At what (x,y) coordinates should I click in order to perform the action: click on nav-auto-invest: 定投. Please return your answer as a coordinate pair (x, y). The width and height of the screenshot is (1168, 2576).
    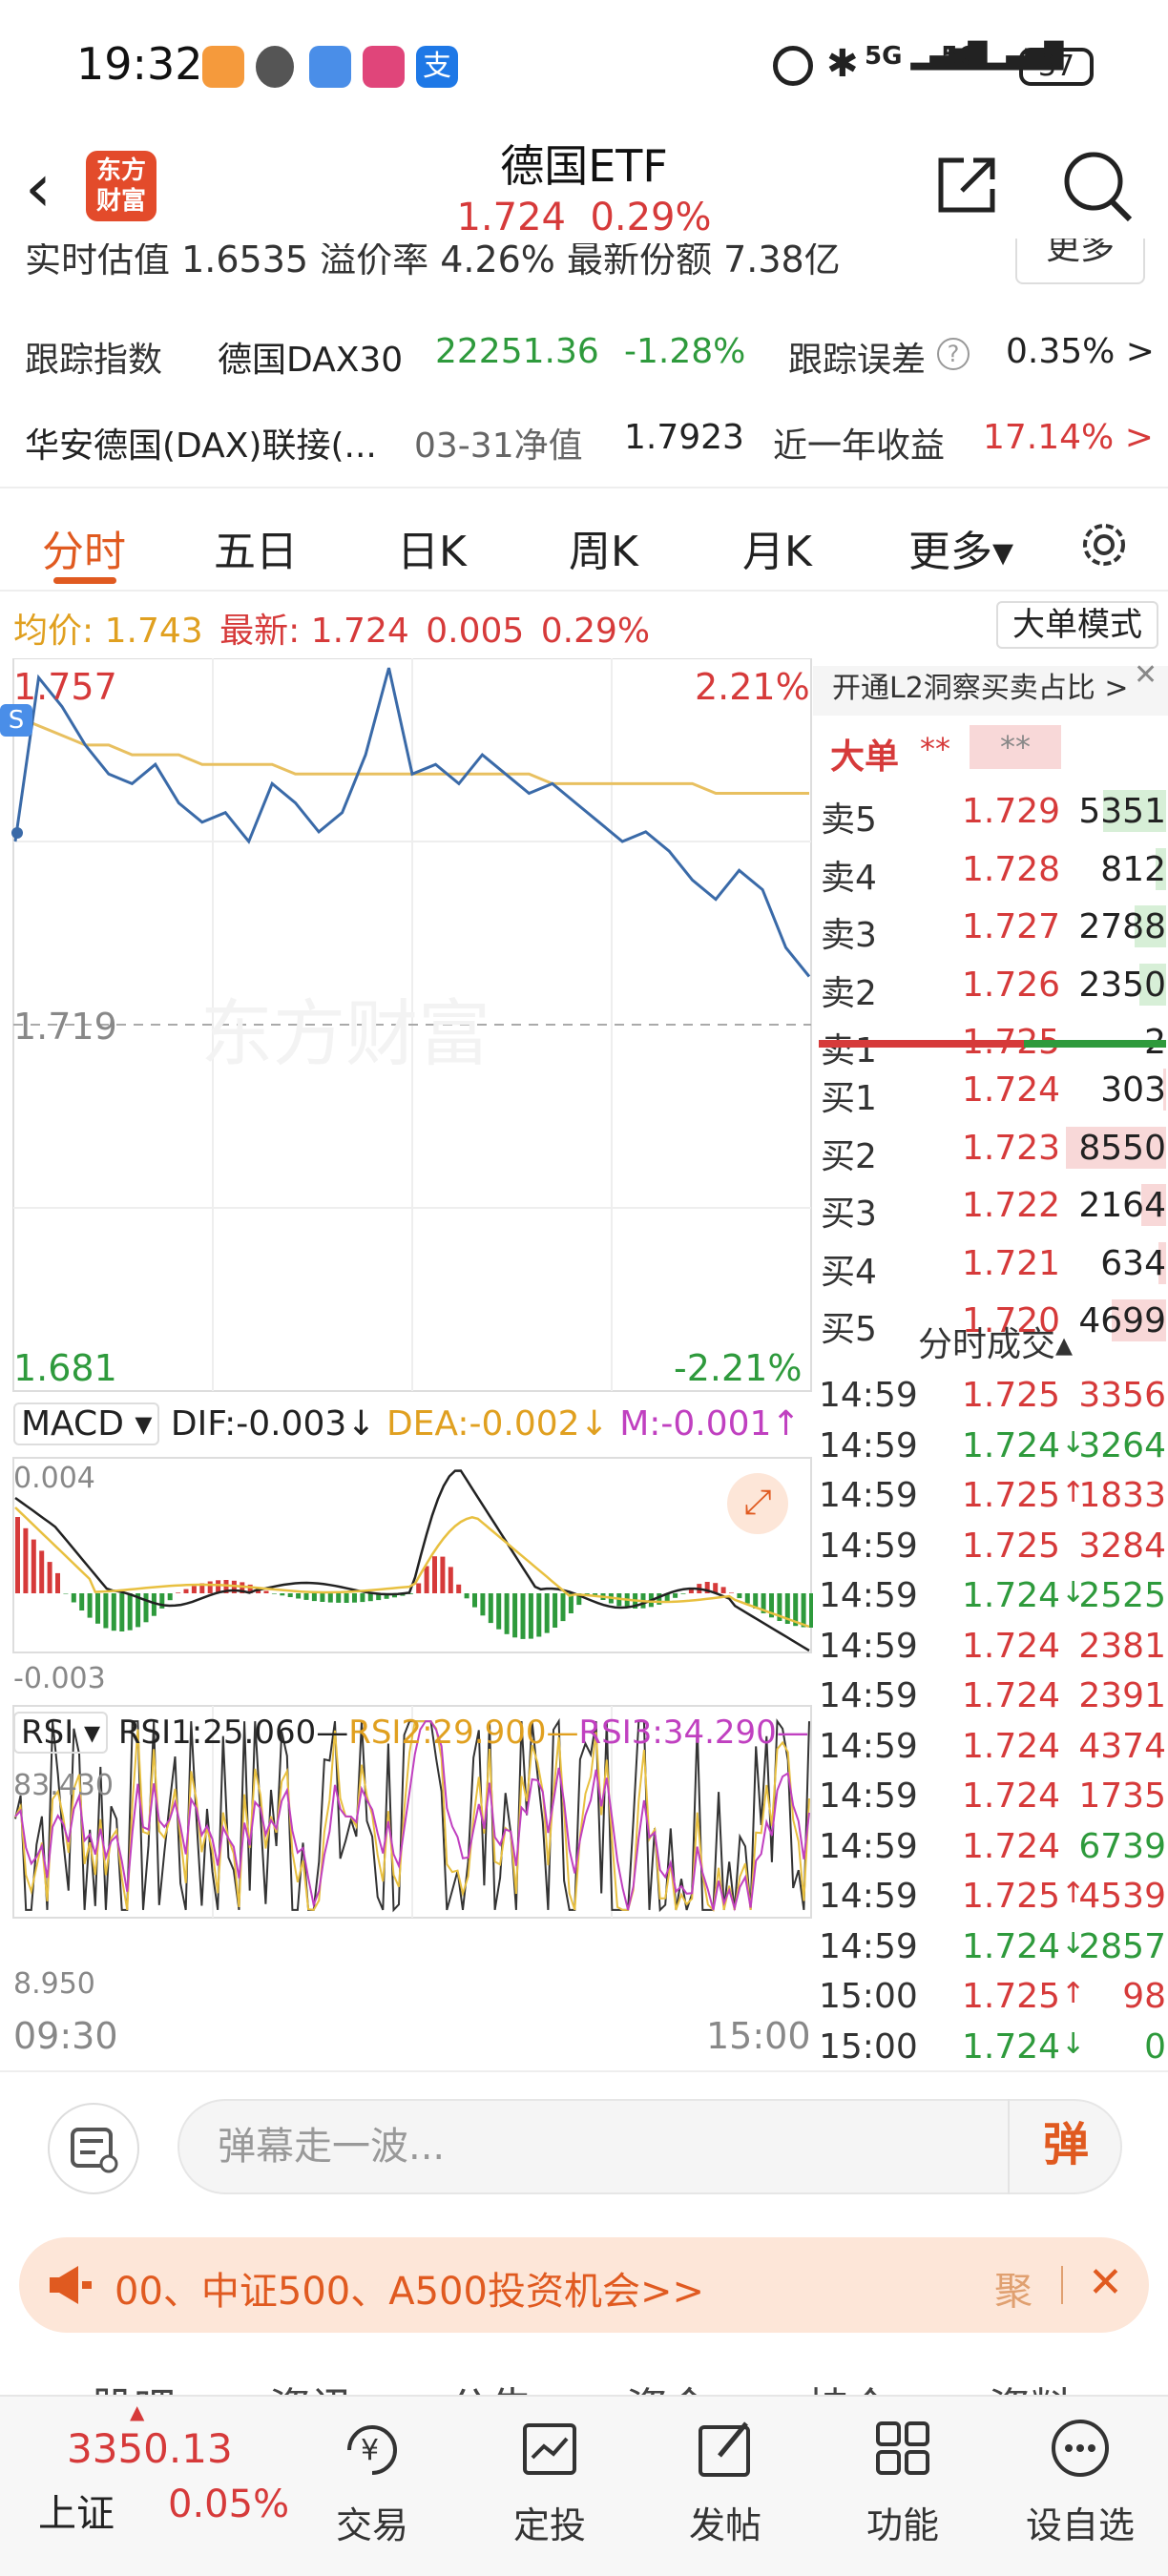
    Looking at the image, I should click on (549, 2482).